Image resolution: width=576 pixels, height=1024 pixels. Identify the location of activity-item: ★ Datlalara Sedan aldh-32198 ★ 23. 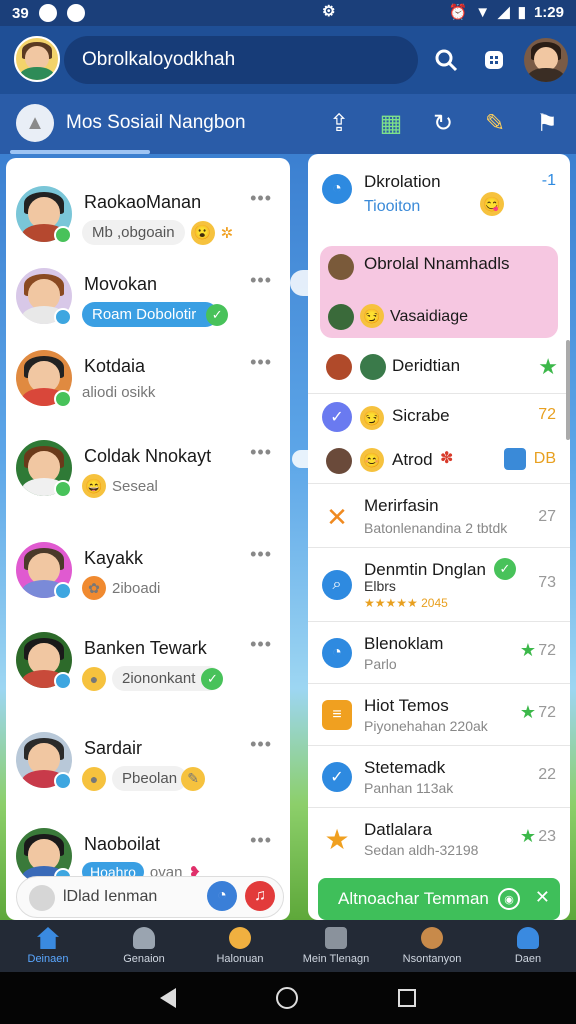
(439, 839).